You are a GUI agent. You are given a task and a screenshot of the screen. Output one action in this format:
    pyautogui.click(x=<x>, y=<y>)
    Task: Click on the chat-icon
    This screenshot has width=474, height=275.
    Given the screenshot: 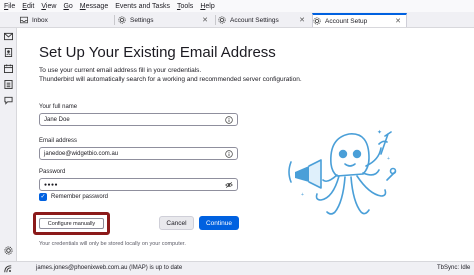 What is the action you would take?
    pyautogui.click(x=8, y=100)
    